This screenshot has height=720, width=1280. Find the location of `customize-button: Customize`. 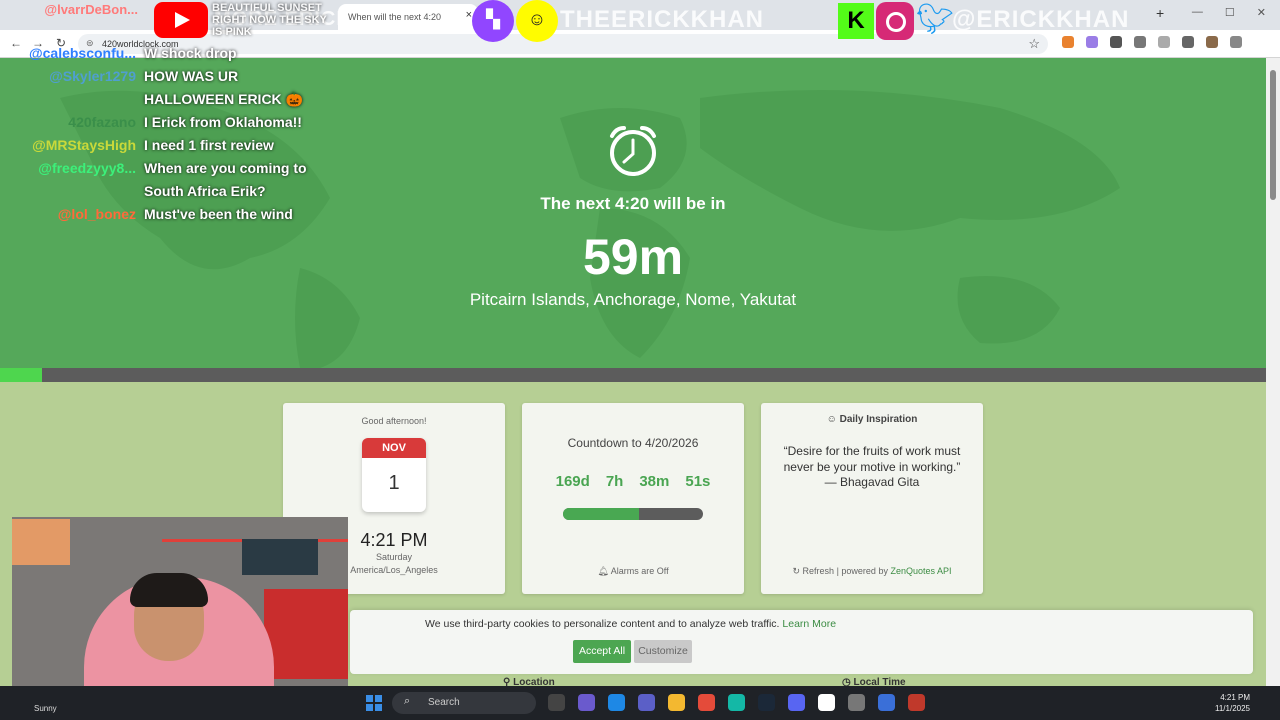

customize-button: Customize is located at coordinates (663, 651).